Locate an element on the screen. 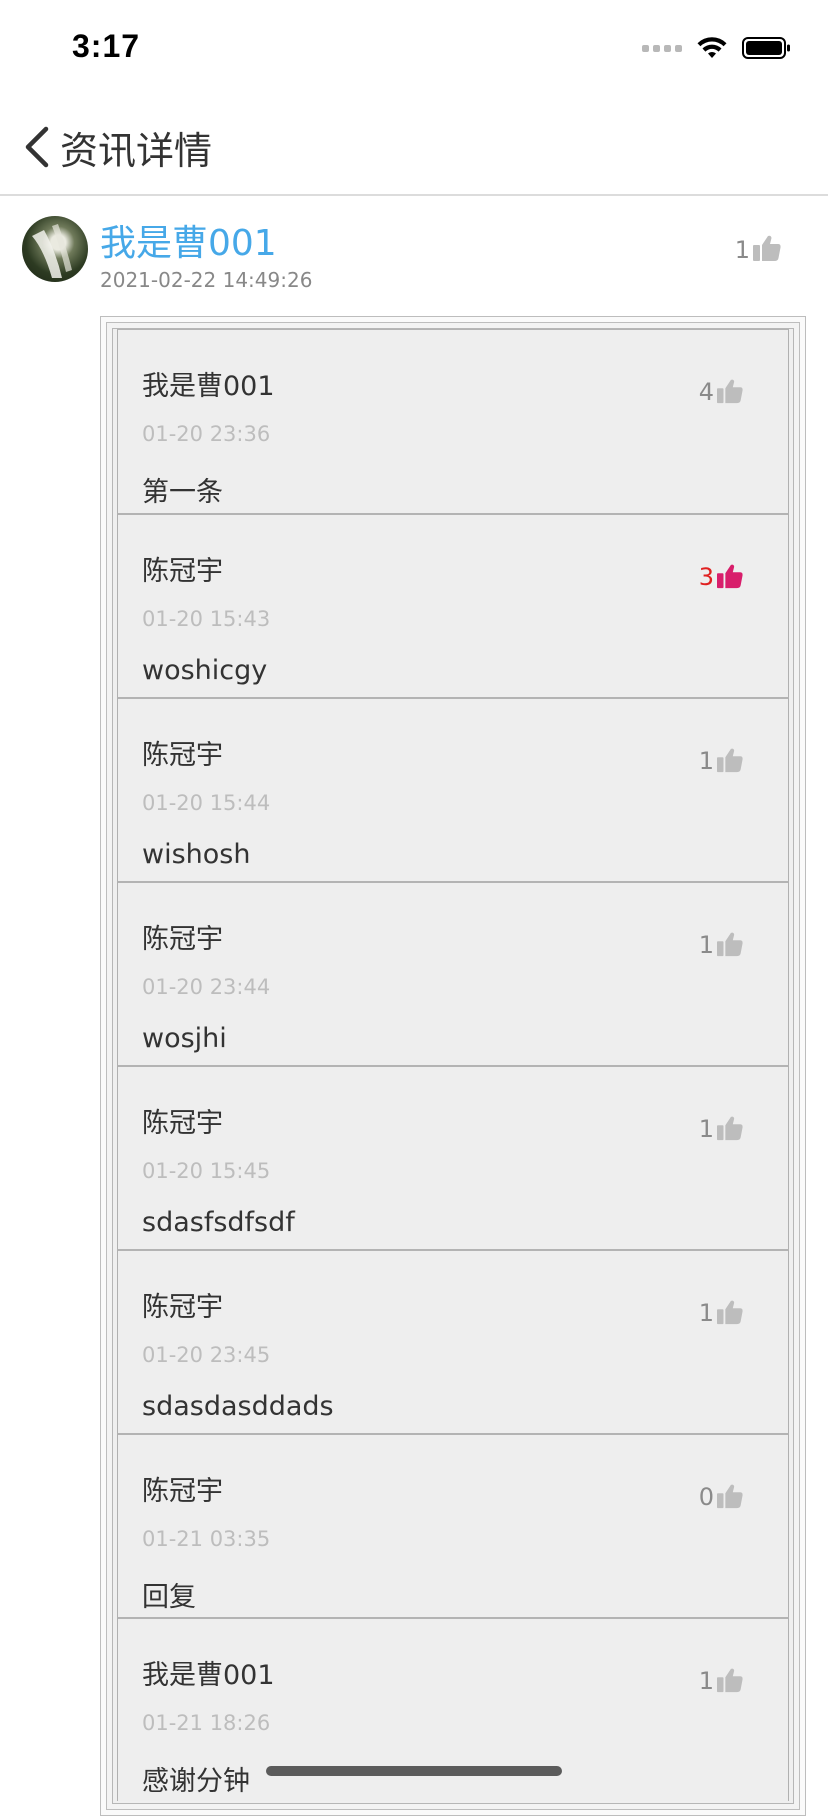 This screenshot has height=1816, width=828. comment-time: 01-21 18:26 is located at coordinates (206, 1723).